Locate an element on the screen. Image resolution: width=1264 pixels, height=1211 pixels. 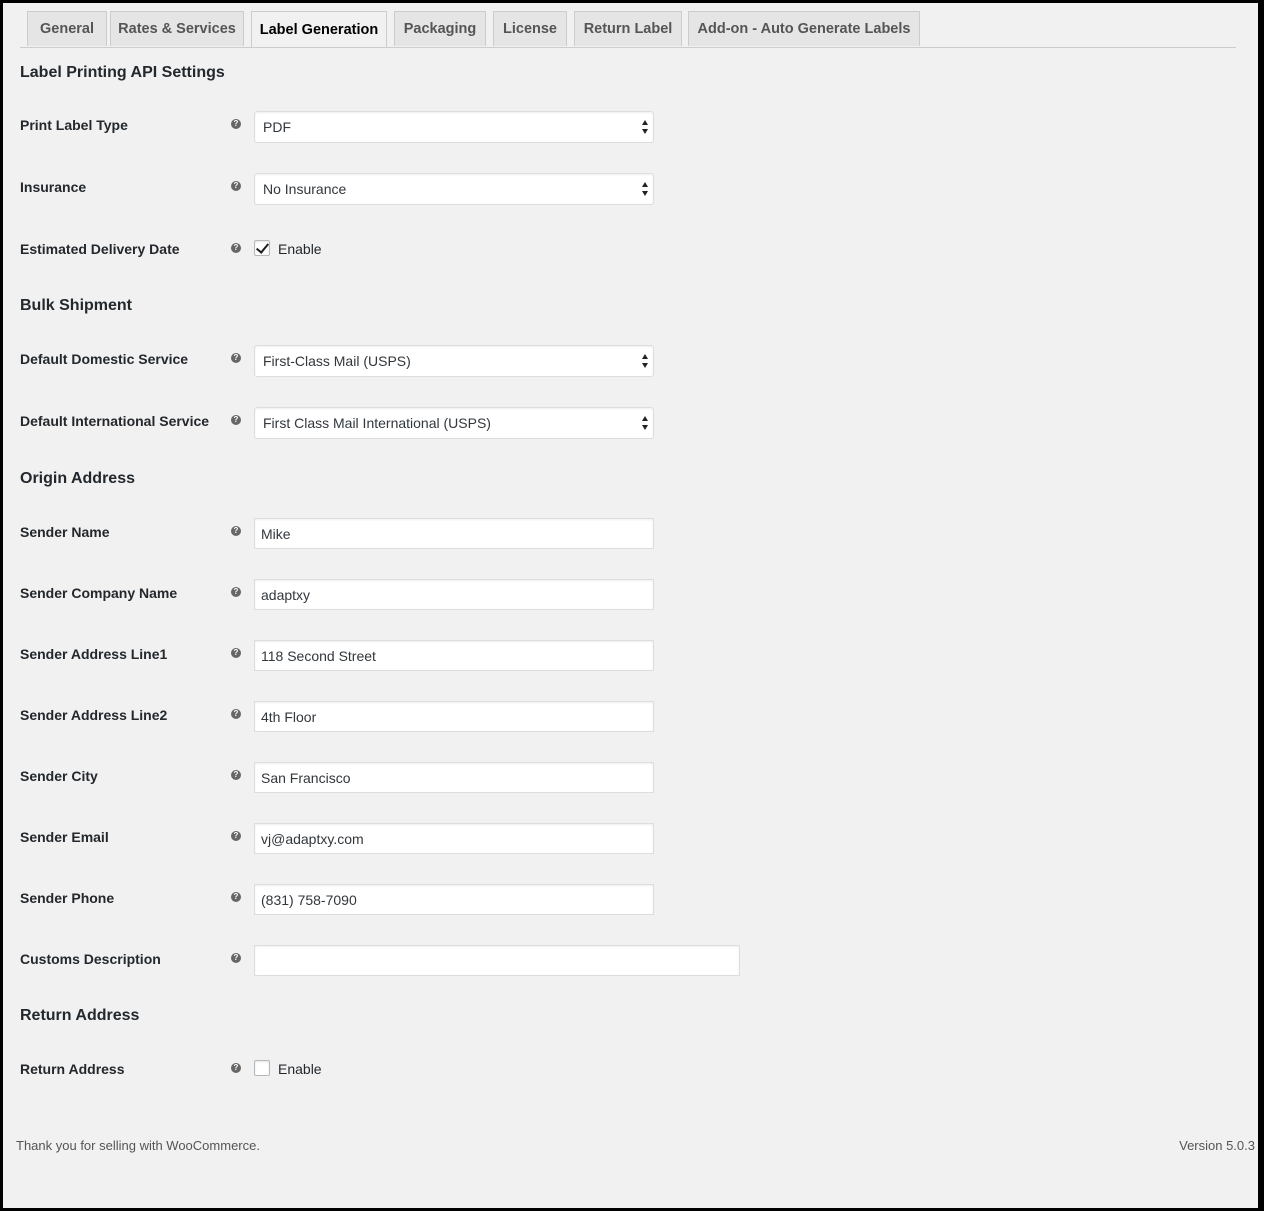
sender-name-label: Sender Name is located at coordinates (65, 532).